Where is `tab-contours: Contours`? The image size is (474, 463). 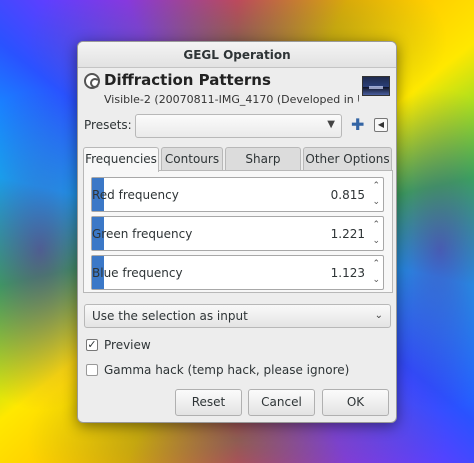 tab-contours: Contours is located at coordinates (192, 159).